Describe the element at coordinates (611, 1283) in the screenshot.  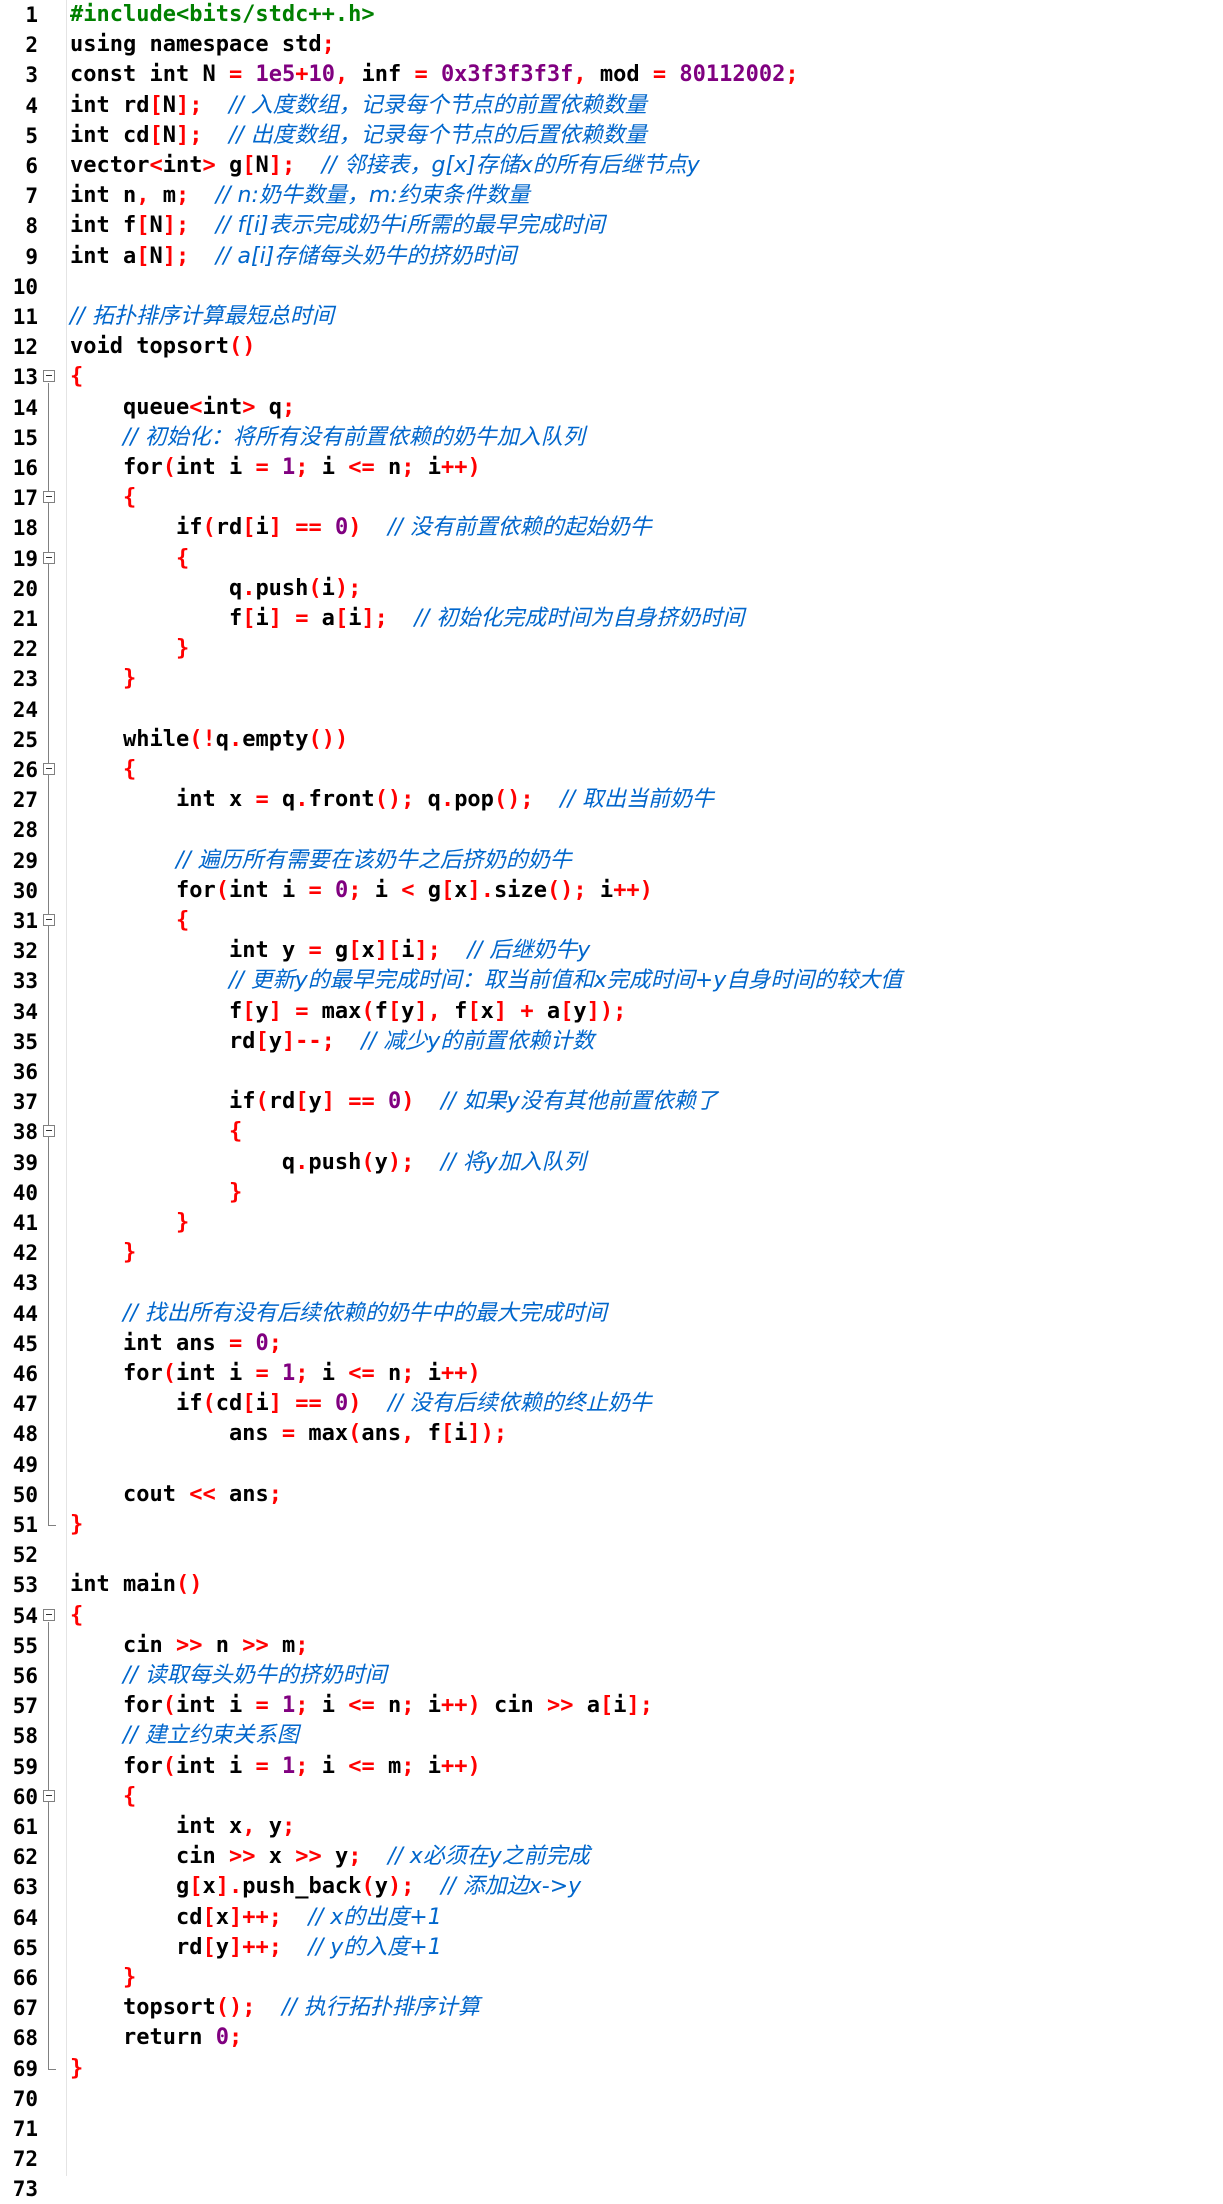
I see `code-line: 43` at that location.